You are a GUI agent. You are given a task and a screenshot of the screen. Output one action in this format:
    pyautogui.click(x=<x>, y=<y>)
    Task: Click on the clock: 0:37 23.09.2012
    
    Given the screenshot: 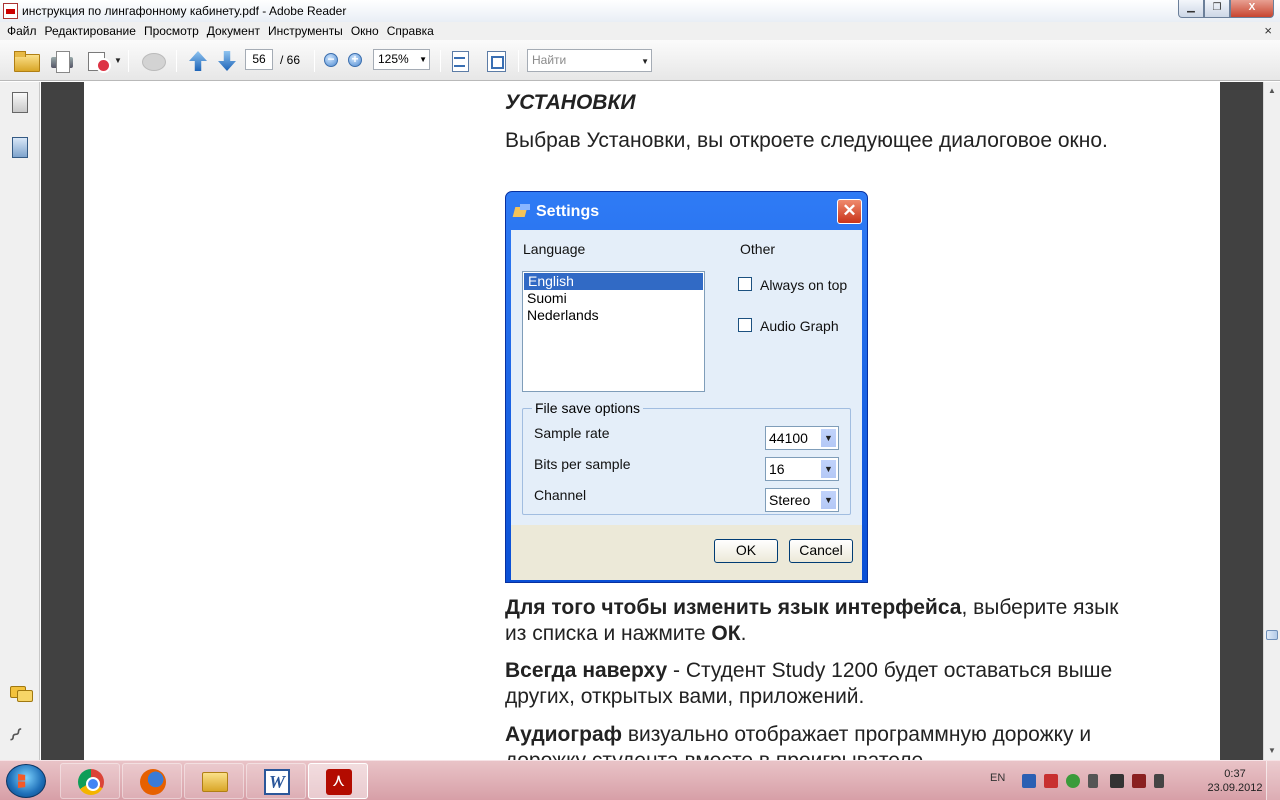 What is the action you would take?
    pyautogui.click(x=1235, y=781)
    